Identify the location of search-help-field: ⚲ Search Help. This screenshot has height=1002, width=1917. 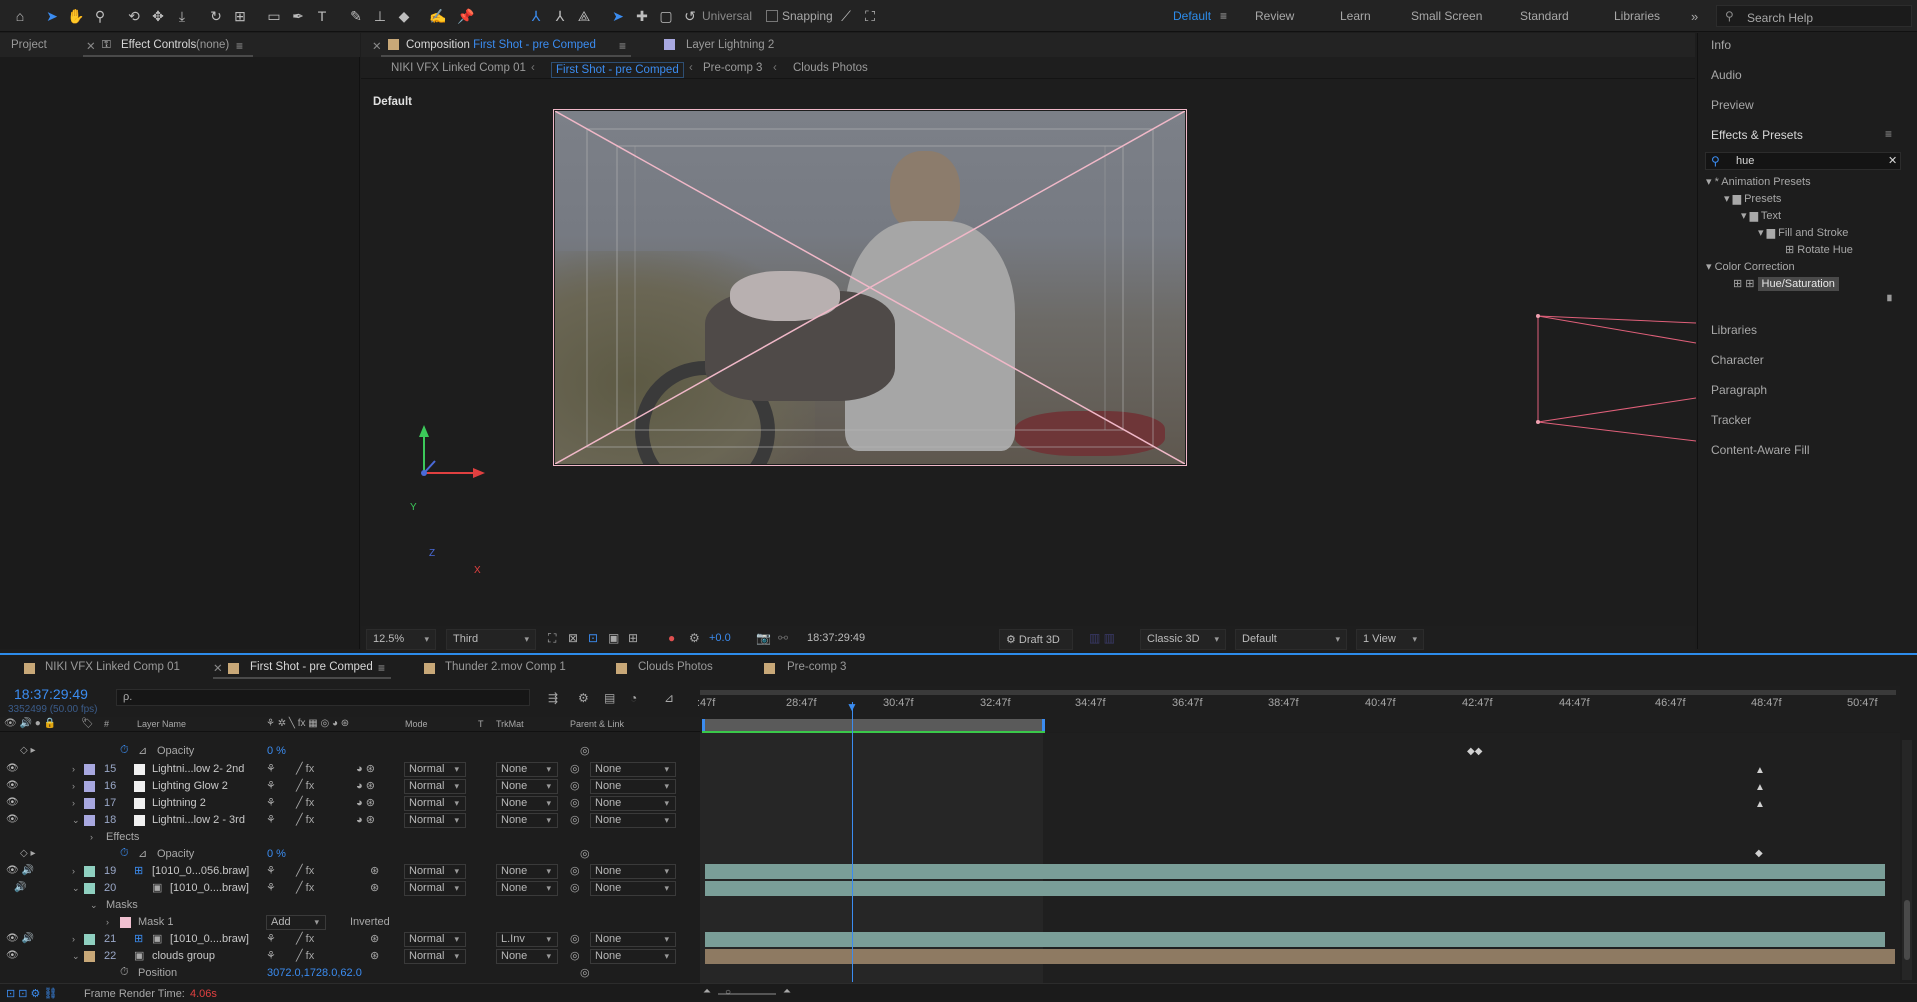
(1814, 16).